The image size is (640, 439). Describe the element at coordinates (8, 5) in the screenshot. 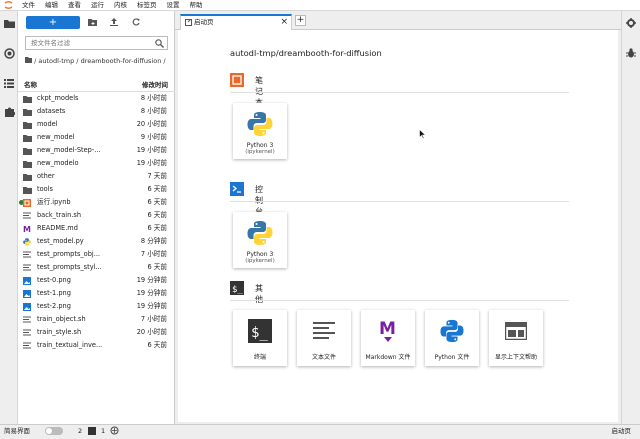

I see `jupyter-logo-icon` at that location.